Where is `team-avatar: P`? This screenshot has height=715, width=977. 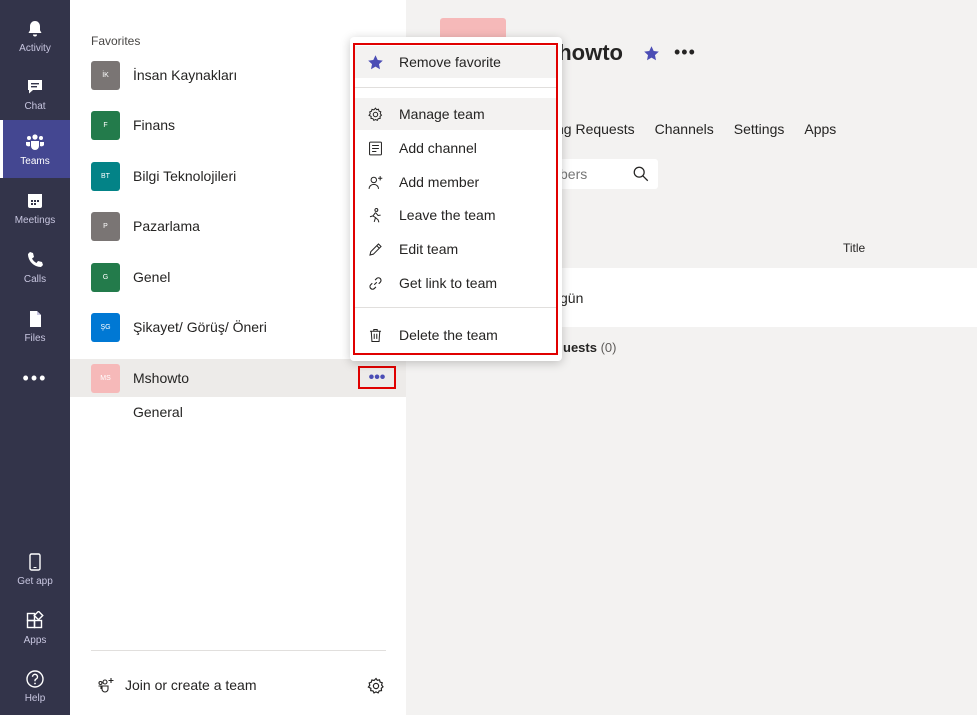
team-avatar: P is located at coordinates (105, 226).